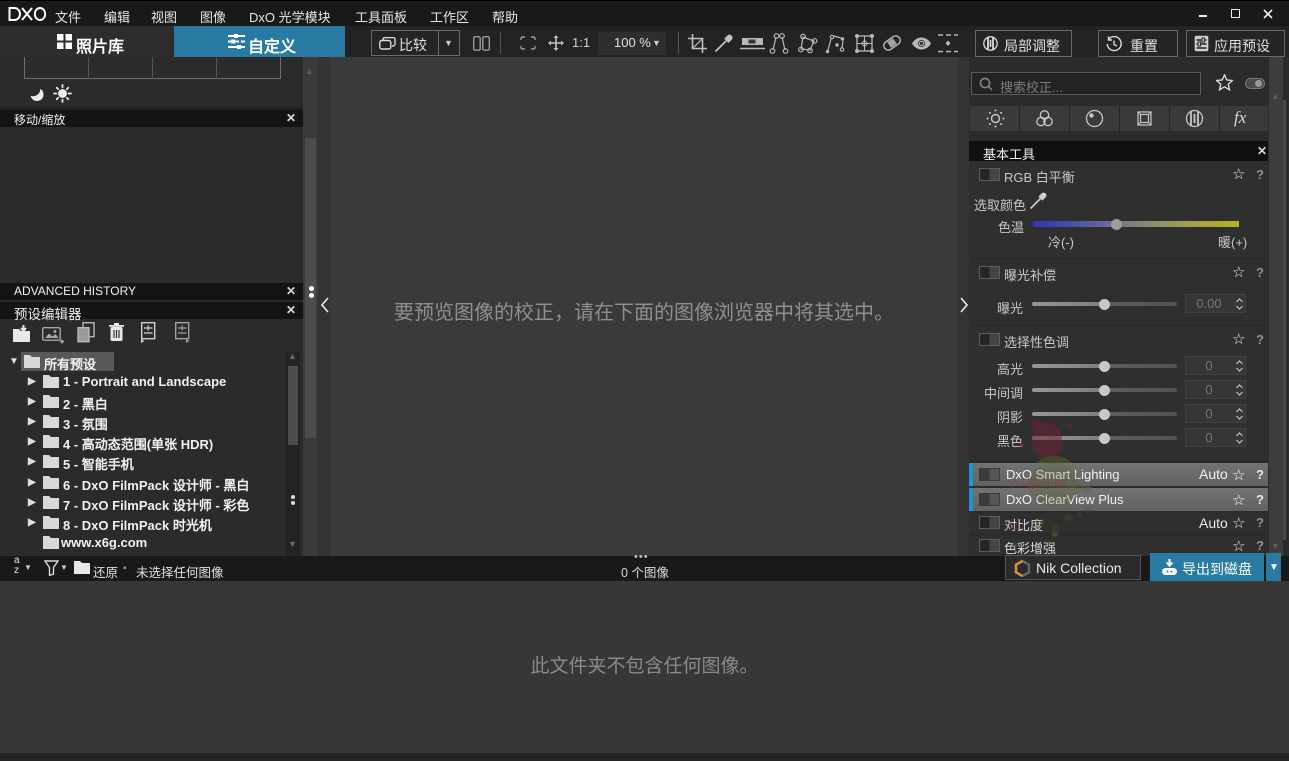 This screenshot has height=761, width=1289. Describe the element at coordinates (1036, 482) in the screenshot. I see `svg-text: 小刀娱乐网` at that location.